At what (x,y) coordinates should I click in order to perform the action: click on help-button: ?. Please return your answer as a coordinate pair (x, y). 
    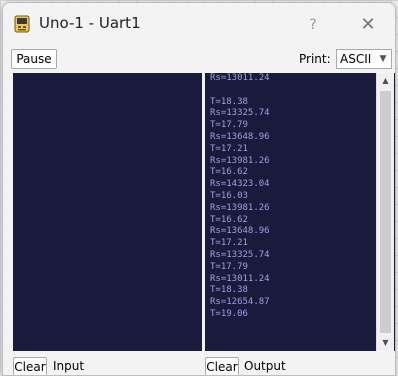
    Looking at the image, I should click on (313, 25).